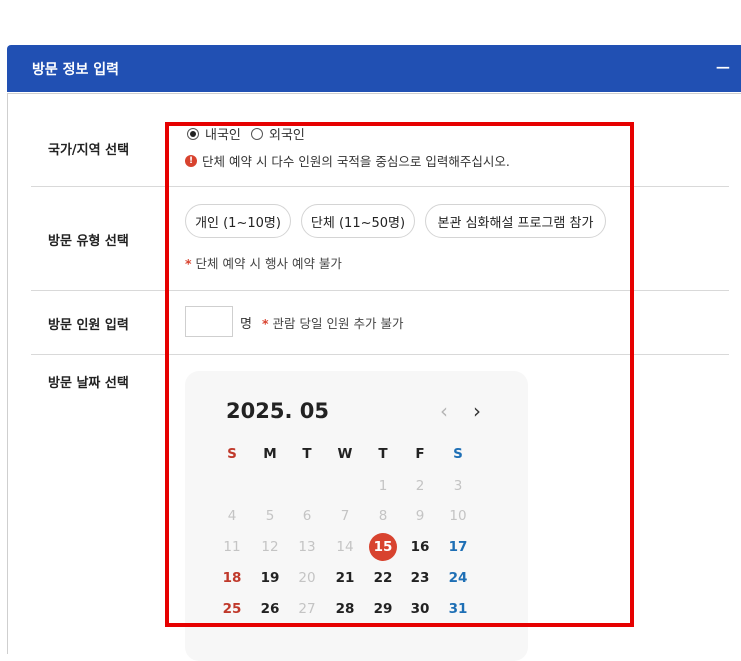 The height and width of the screenshot is (661, 741). Describe the element at coordinates (420, 547) in the screenshot. I see `calendar-day: 16` at that location.